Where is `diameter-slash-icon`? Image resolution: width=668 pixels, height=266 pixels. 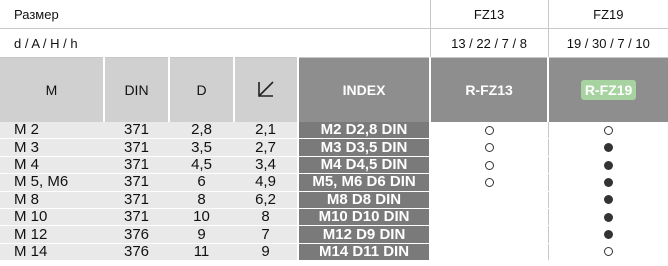 diameter-slash-icon is located at coordinates (266, 90).